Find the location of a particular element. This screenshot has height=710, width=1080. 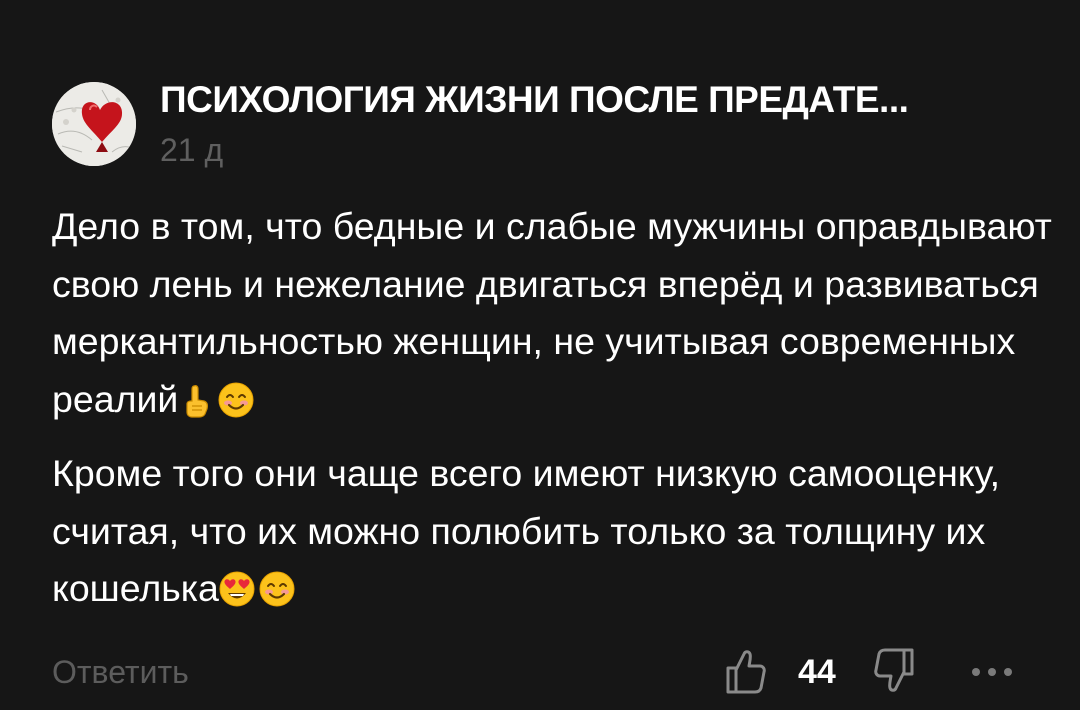

thumbs-down-icon is located at coordinates (894, 670).